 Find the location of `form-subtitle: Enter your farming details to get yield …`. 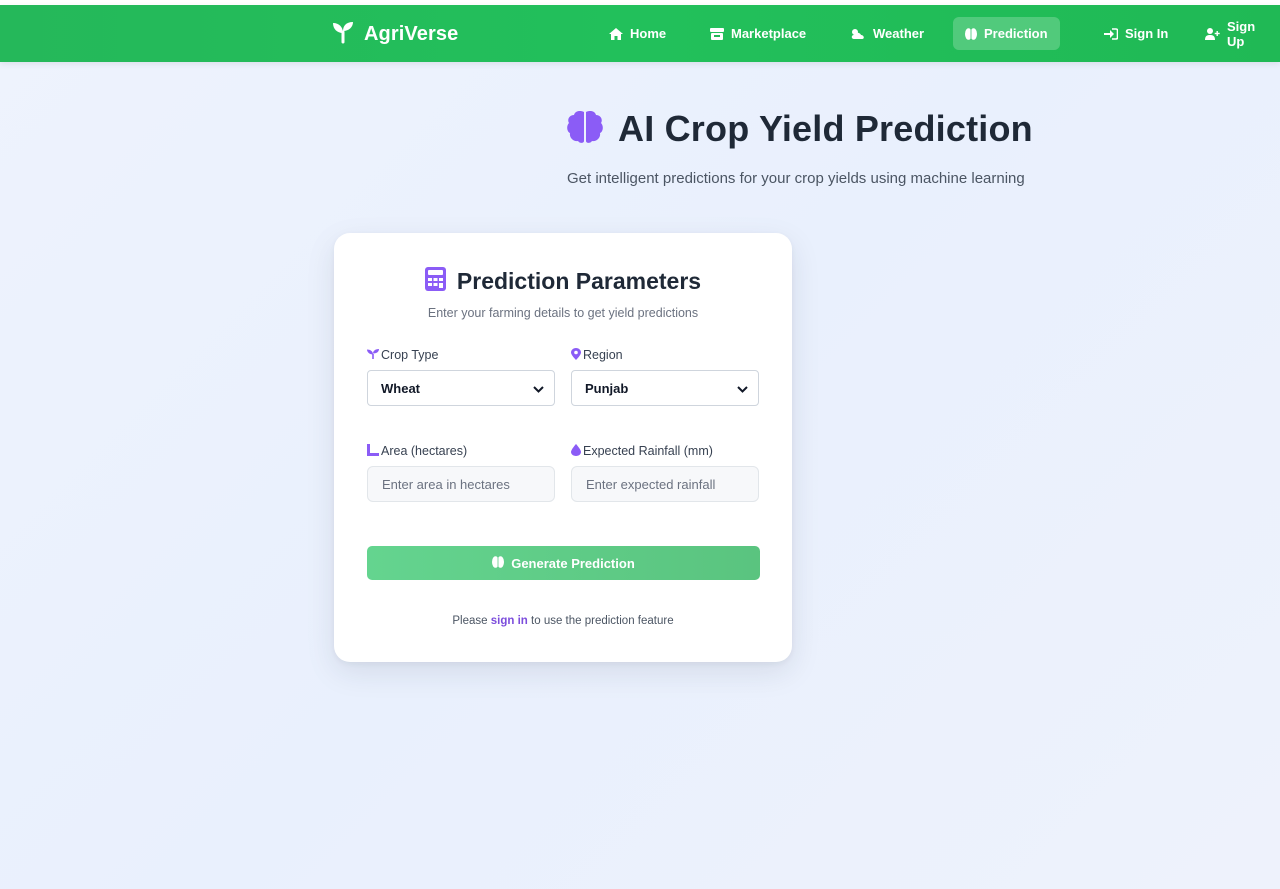

form-subtitle: Enter your farming details to get yield … is located at coordinates (563, 313).